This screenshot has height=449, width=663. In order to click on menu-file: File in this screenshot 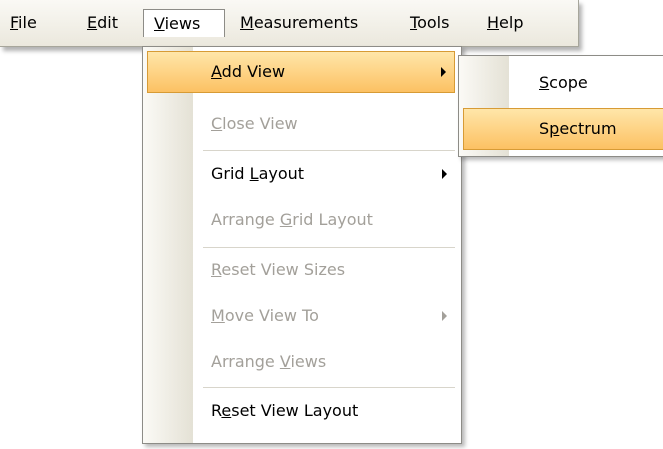, I will do `click(23, 23)`.